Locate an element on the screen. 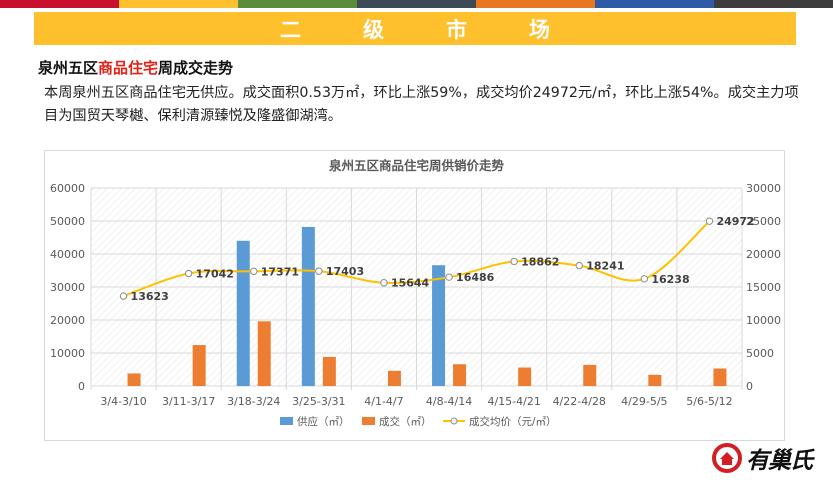 The image size is (833, 480). x-tick-label: 4/8-4/14 is located at coordinates (449, 401).